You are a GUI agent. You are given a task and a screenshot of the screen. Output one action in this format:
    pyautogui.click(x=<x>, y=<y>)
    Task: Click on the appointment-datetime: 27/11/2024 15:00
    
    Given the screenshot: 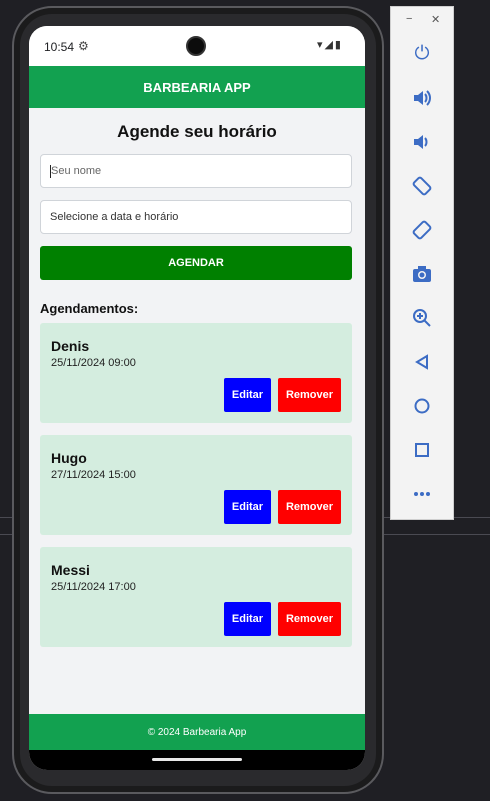 What is the action you would take?
    pyautogui.click(x=93, y=475)
    